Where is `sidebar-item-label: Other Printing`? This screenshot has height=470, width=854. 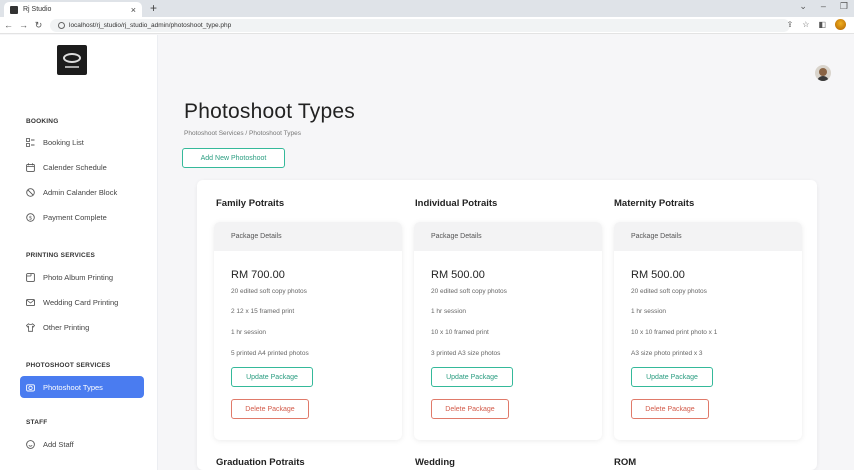 sidebar-item-label: Other Printing is located at coordinates (66, 327).